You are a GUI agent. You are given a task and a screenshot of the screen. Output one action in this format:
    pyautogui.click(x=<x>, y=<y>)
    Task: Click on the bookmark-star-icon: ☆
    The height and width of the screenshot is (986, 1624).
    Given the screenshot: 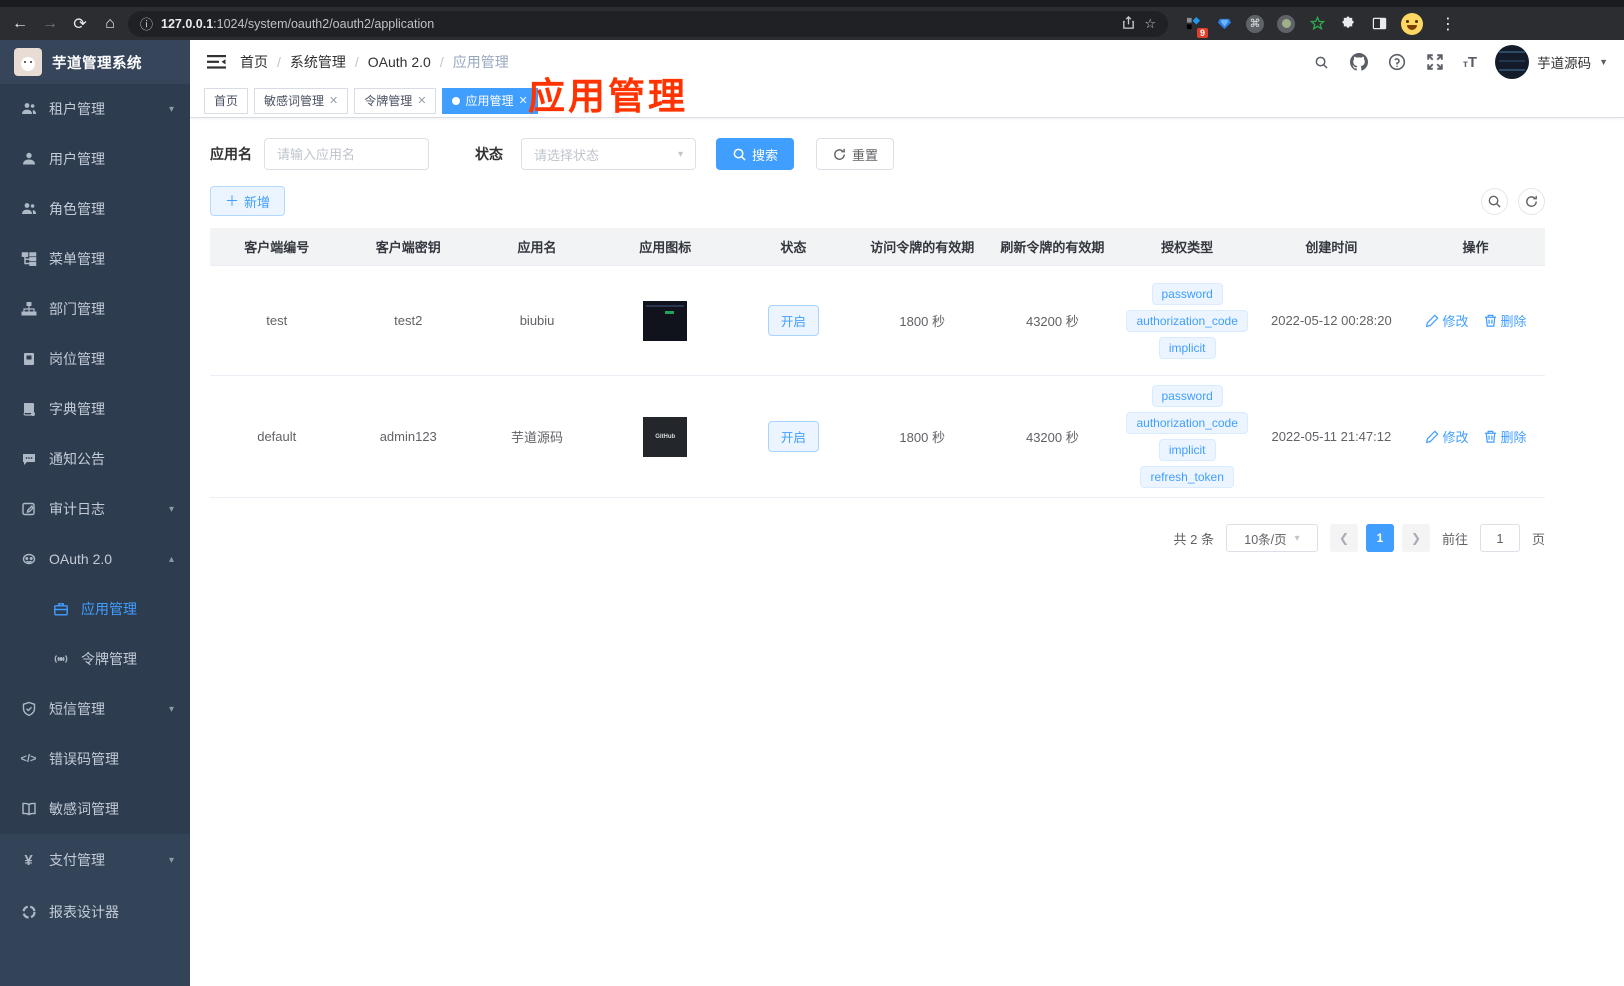 What is the action you would take?
    pyautogui.click(x=1150, y=24)
    